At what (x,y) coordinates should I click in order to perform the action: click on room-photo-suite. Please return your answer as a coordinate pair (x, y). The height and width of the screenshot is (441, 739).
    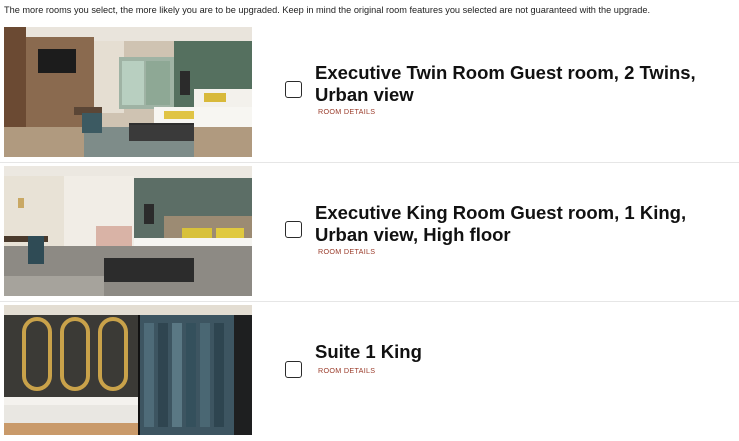
    Looking at the image, I should click on (128, 370).